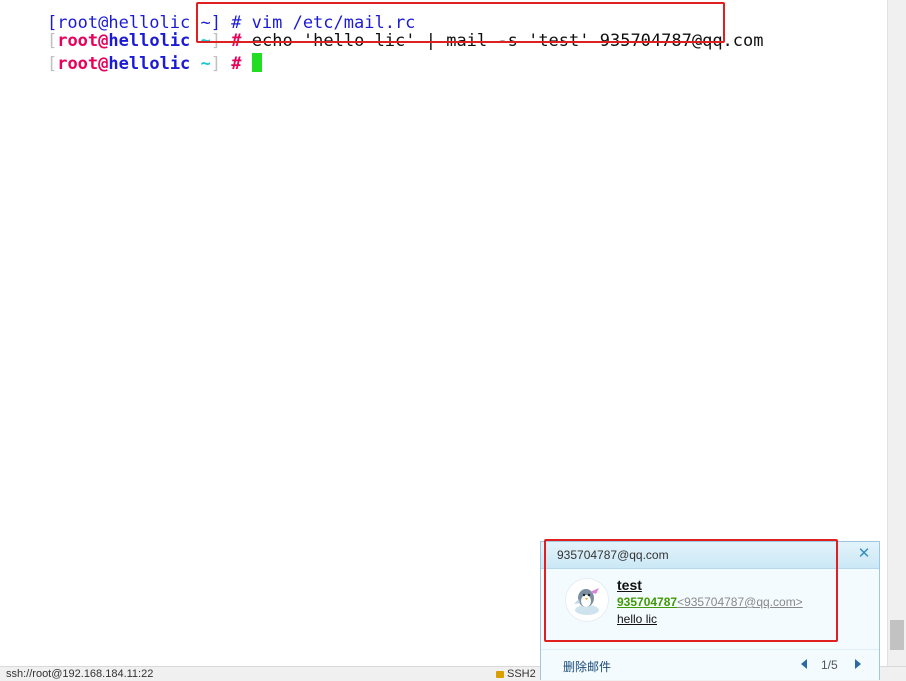  Describe the element at coordinates (804, 664) in the screenshot. I see `pager-prev-icon` at that location.